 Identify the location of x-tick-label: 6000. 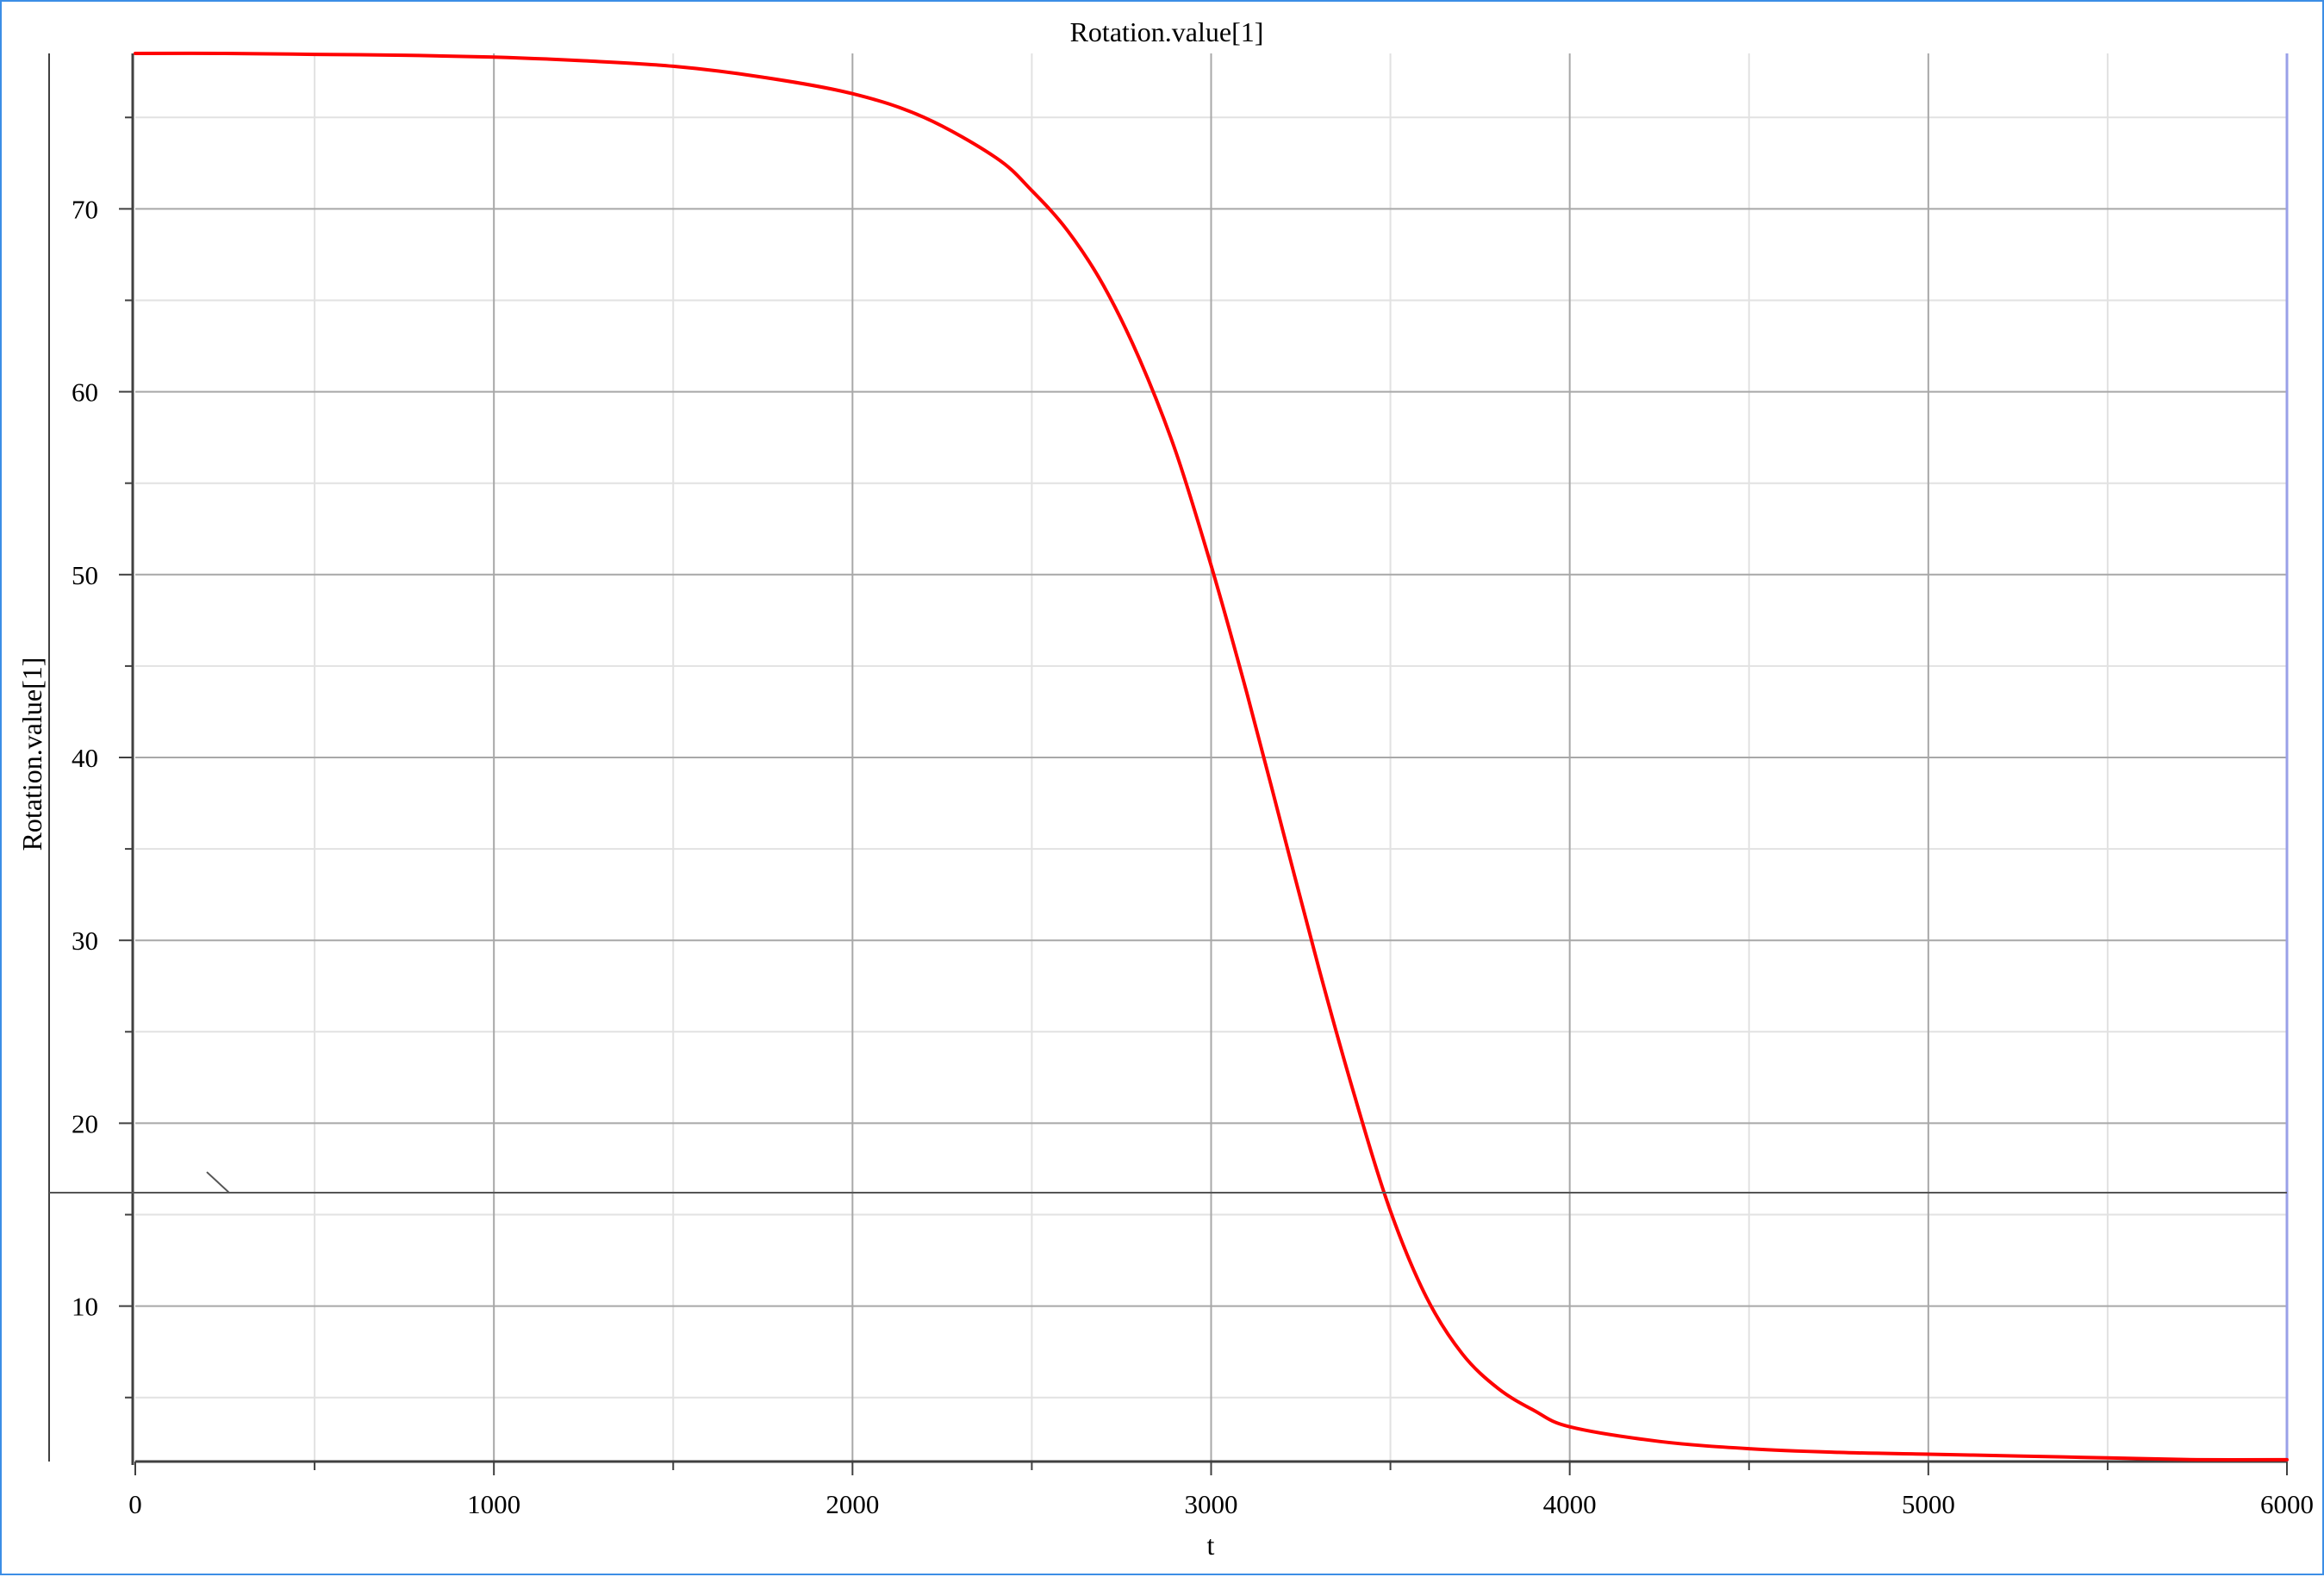
(2287, 1504).